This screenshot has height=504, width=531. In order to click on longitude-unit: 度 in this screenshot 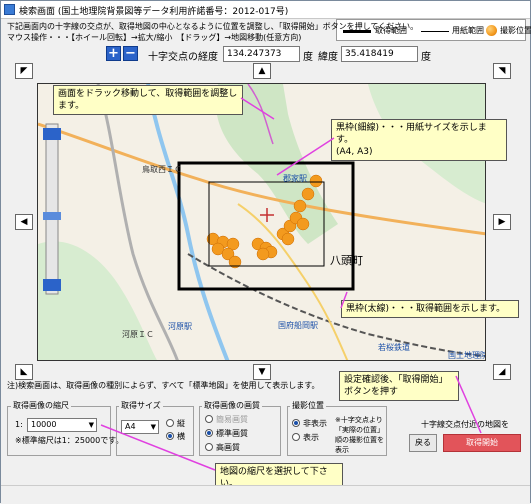, I will do `click(308, 57)`.